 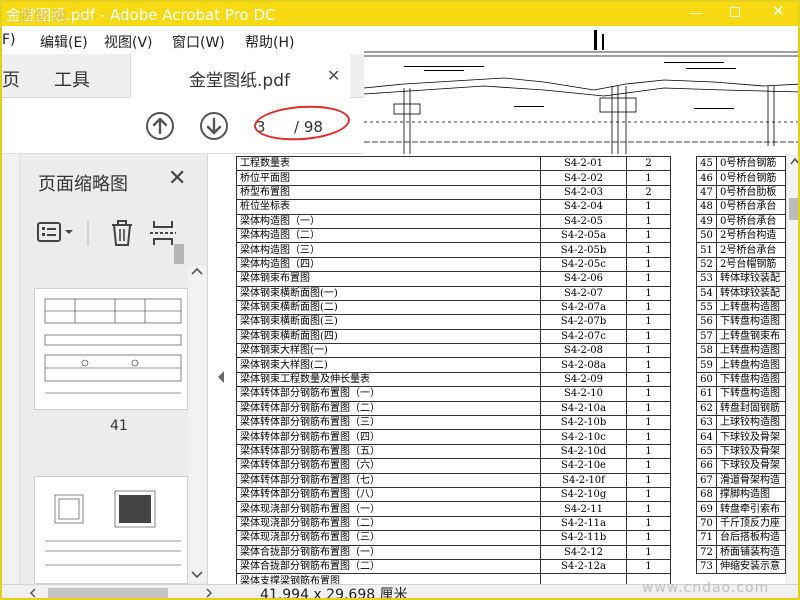 I want to click on close-tab-icon: ✕, so click(x=333, y=75).